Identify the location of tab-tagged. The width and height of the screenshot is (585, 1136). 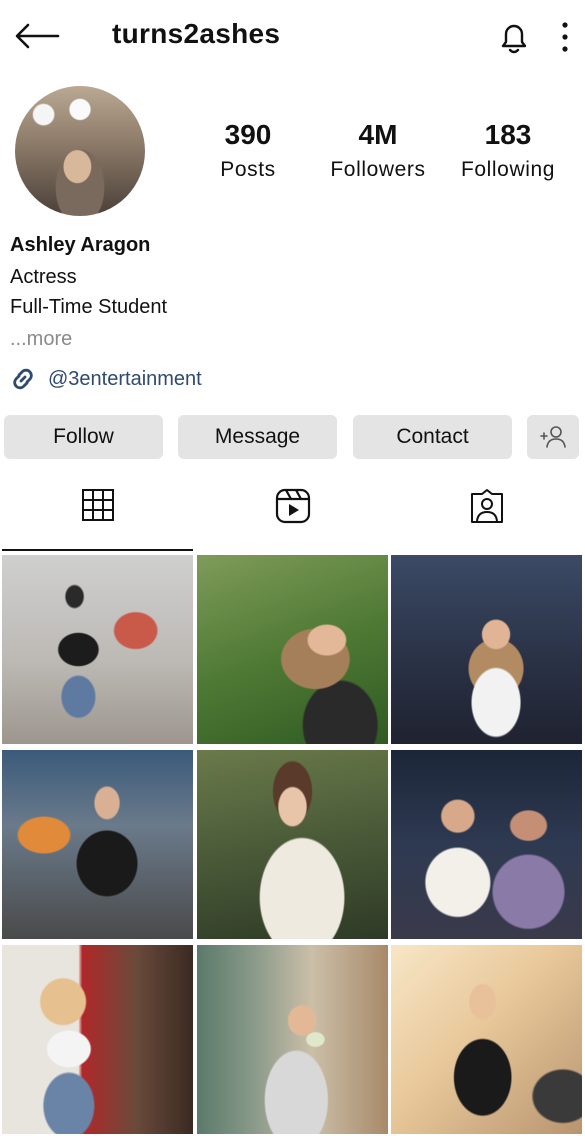
(487, 515).